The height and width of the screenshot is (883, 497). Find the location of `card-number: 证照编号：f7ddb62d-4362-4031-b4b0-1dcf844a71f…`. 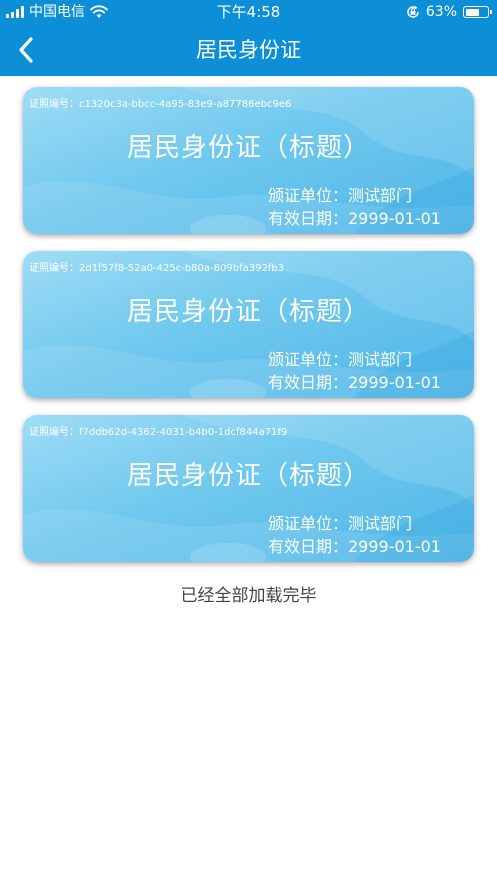

card-number: 证照编号：f7ddb62d-4362-4031-b4b0-1dcf844a71f… is located at coordinates (158, 432).